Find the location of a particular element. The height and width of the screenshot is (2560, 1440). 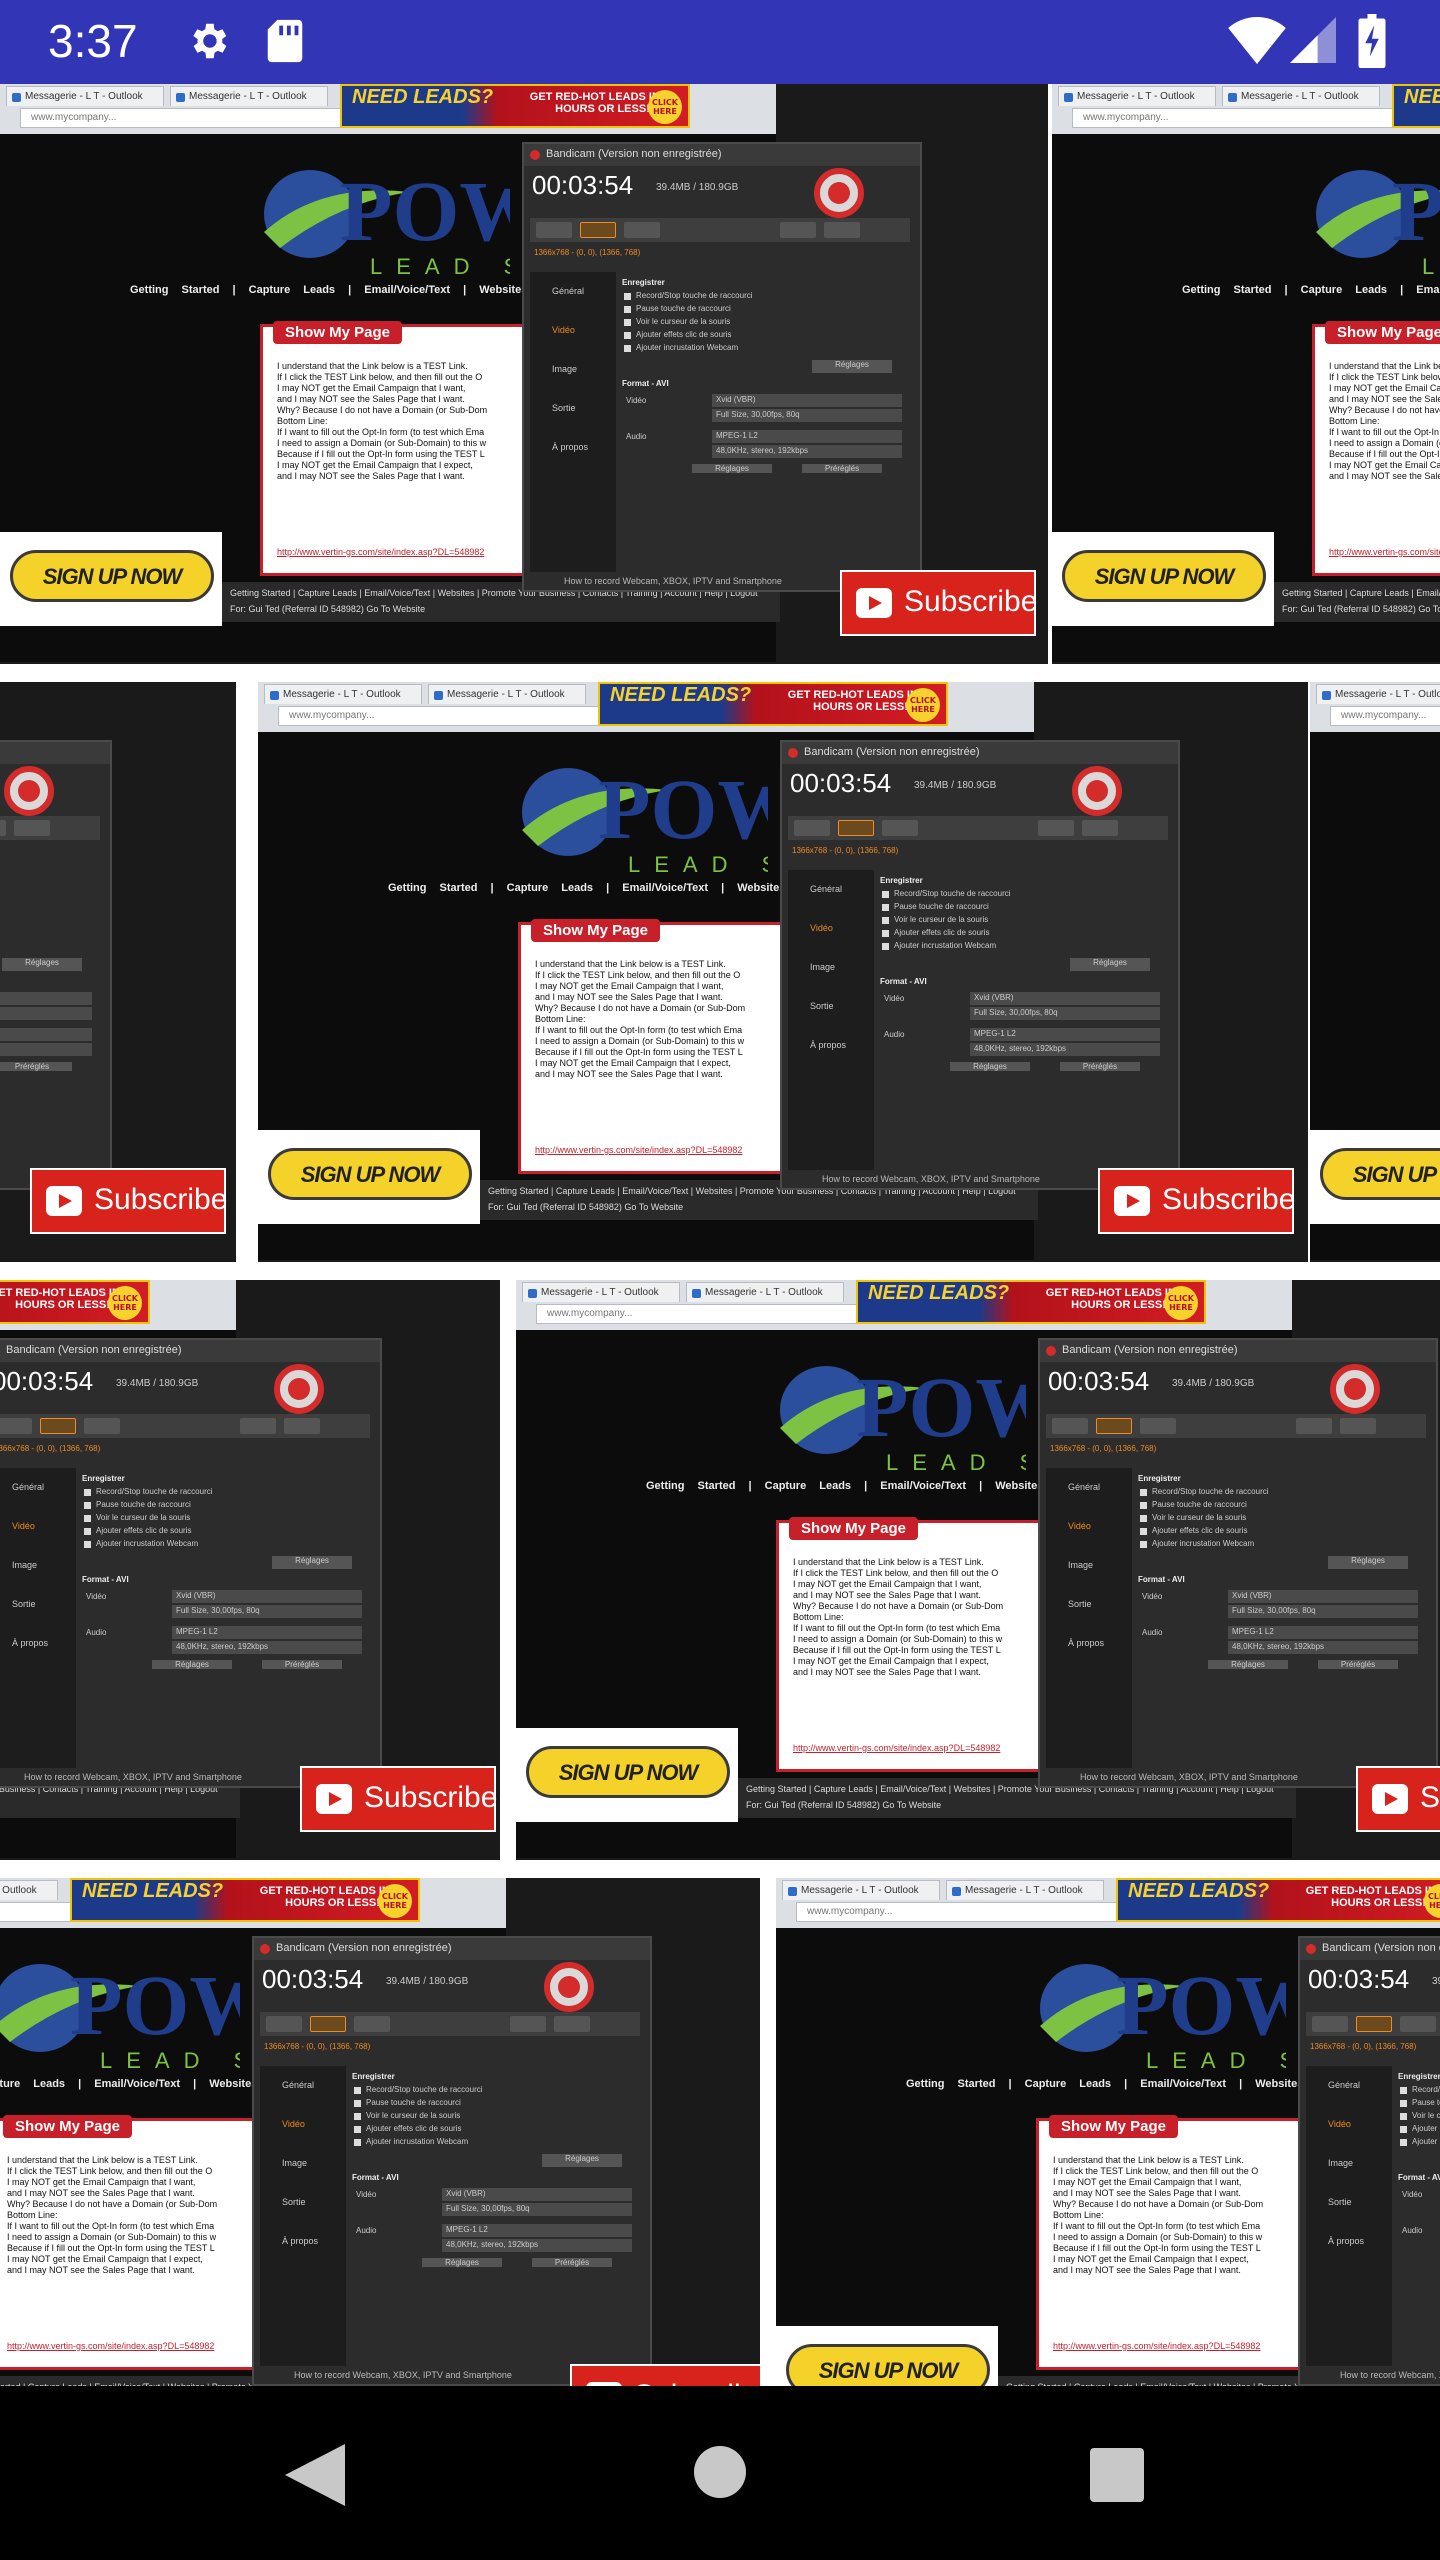

screen-mode-icon is located at coordinates (1374, 2024).